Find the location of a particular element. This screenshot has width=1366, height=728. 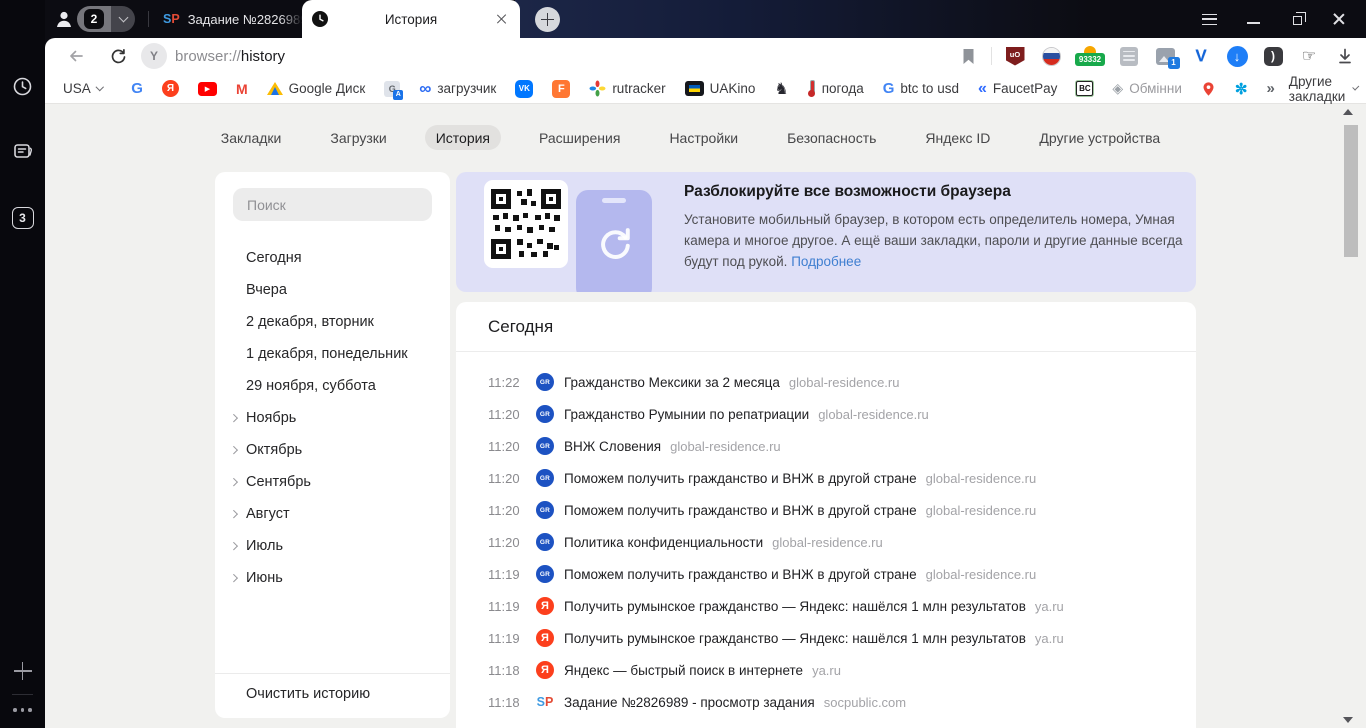

tab-group-chevron-icon is located at coordinates (123, 19).